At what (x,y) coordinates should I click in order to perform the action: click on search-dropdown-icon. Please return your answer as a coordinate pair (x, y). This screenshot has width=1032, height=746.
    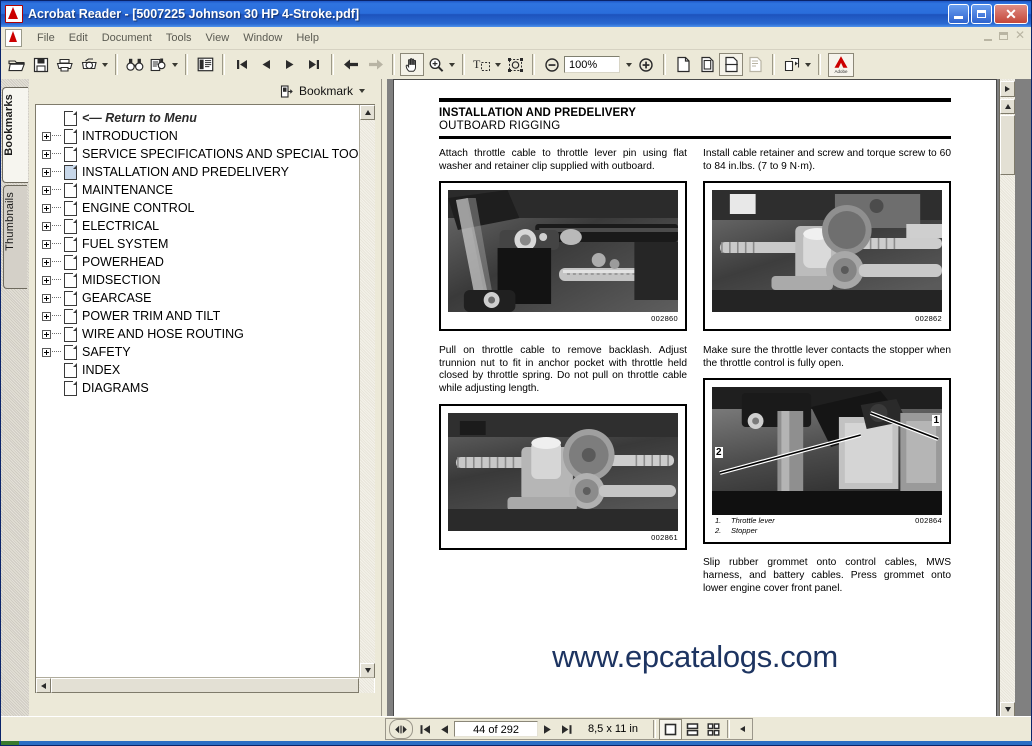
    Looking at the image, I should click on (175, 64).